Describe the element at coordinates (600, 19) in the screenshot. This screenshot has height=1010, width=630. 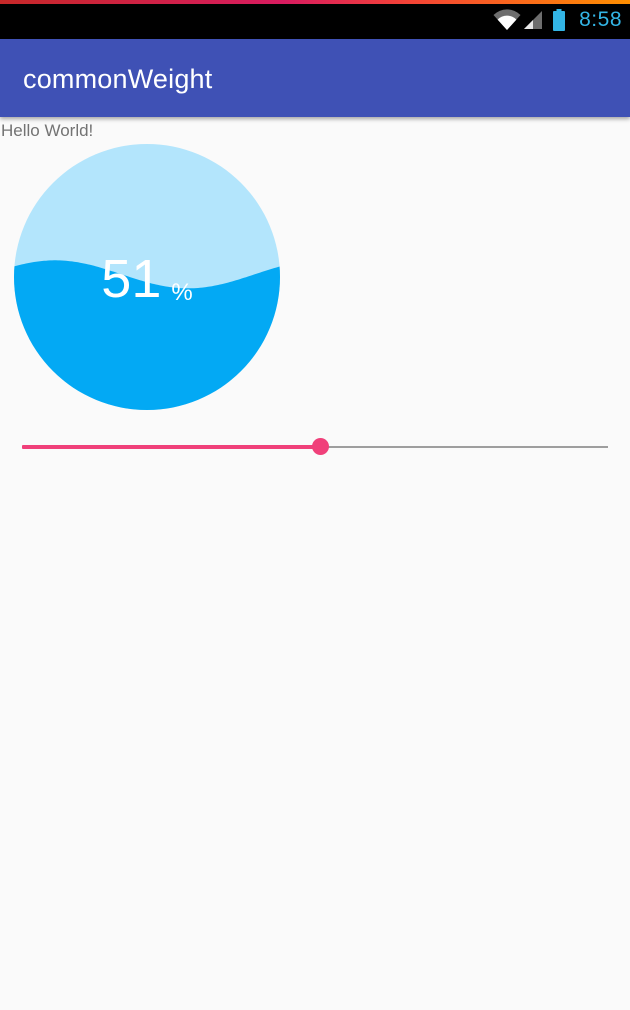
I see `clock: 8:58` at that location.